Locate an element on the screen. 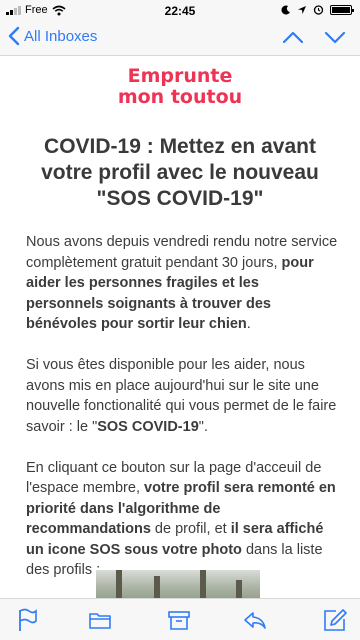  flag-icon is located at coordinates (28, 619).